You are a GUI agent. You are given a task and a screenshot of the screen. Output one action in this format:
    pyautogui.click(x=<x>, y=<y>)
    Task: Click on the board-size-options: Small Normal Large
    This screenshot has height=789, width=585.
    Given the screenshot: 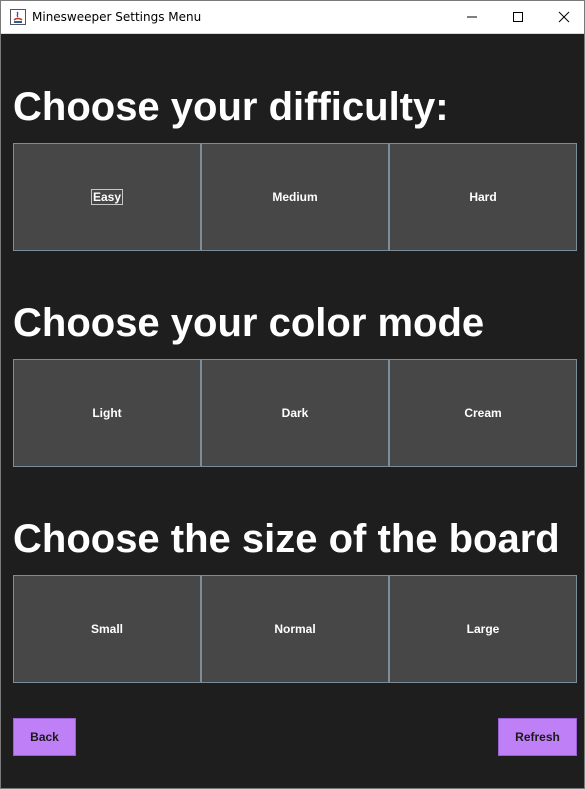 What is the action you would take?
    pyautogui.click(x=295, y=629)
    